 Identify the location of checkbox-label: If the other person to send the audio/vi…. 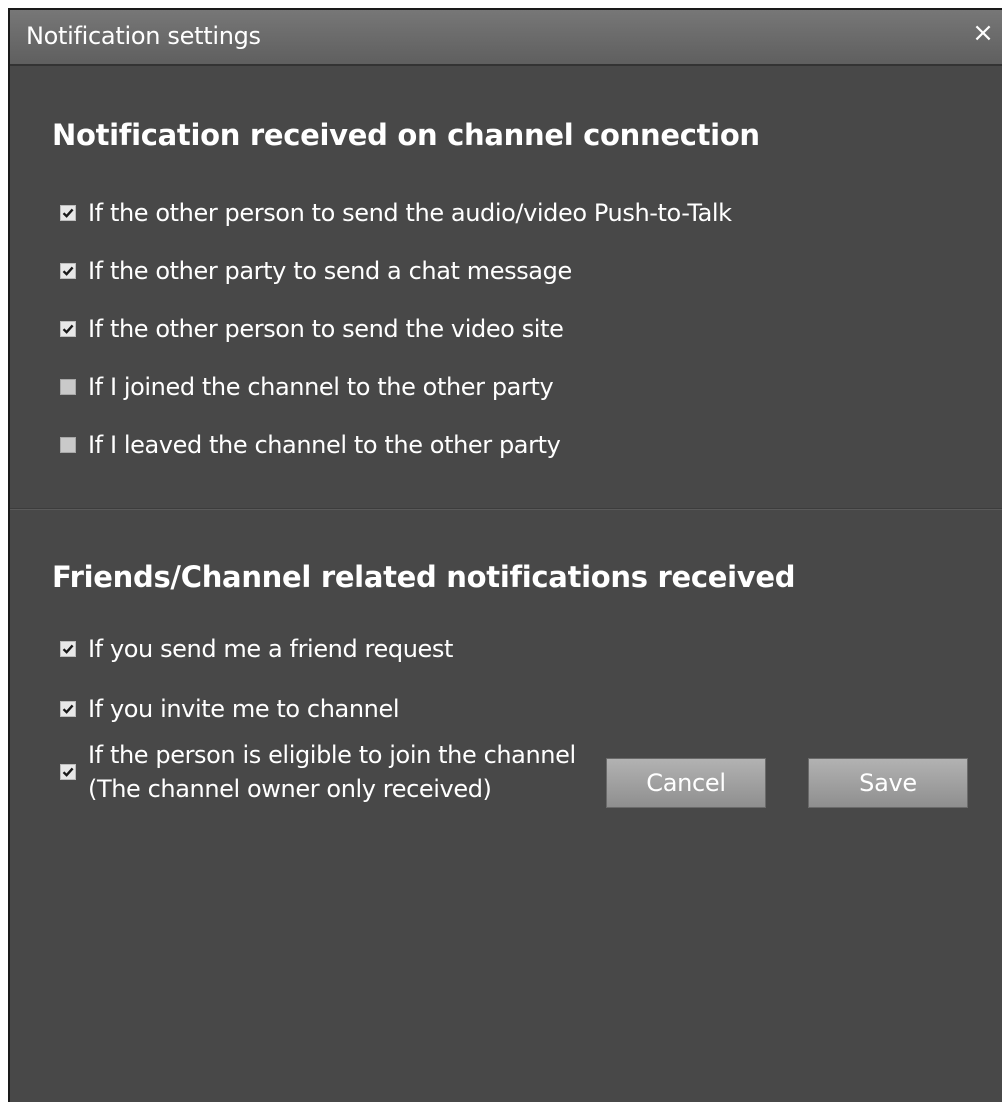
(410, 213).